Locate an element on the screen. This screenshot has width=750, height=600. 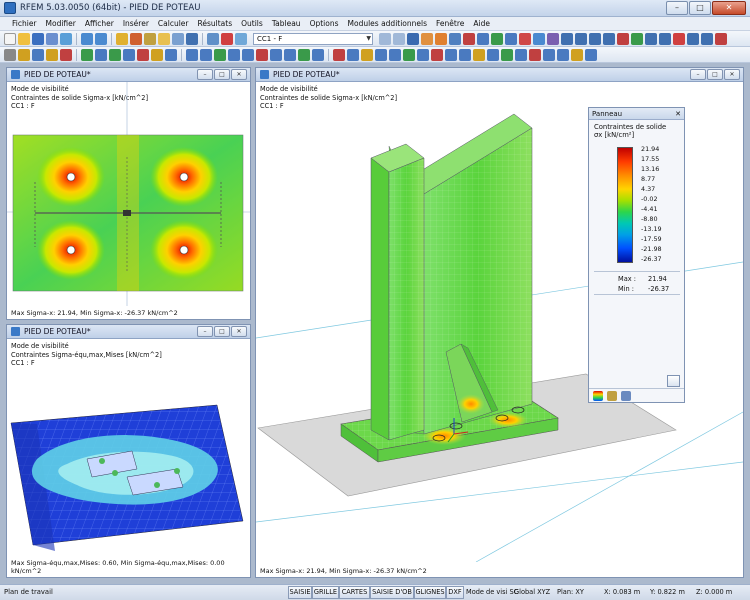
dimension-icon is located at coordinates (451, 54).